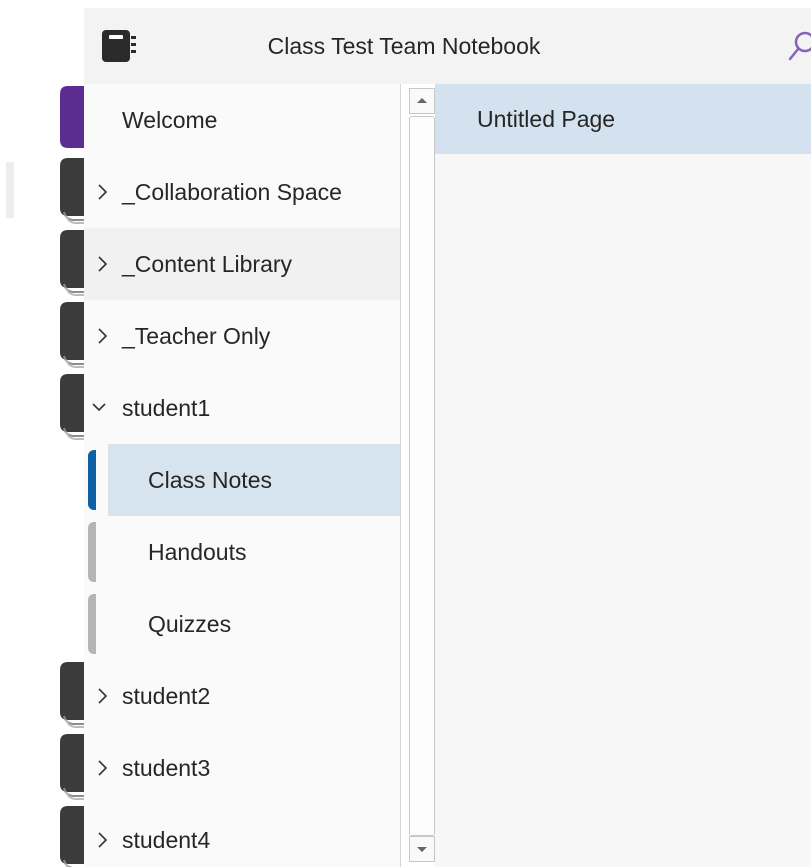 The image size is (811, 867). I want to click on search-icon, so click(799, 47).